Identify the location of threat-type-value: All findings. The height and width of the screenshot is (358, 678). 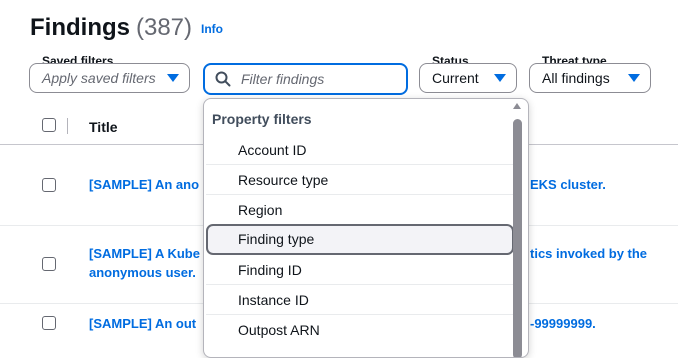
(576, 78).